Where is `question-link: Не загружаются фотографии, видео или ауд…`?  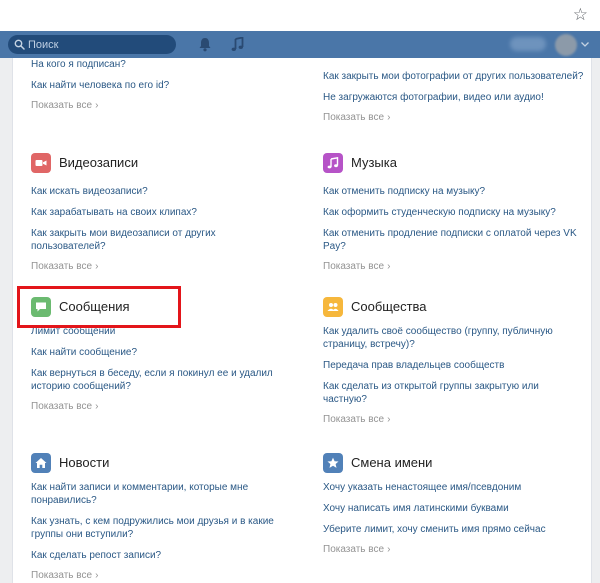 question-link: Не загружаются фотографии, видео или ауд… is located at coordinates (454, 97).